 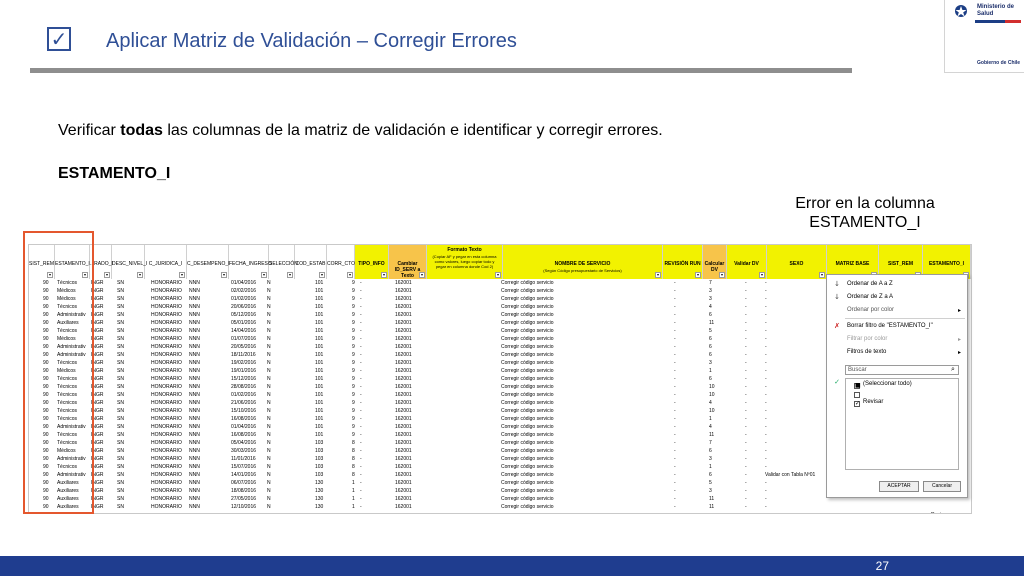 I want to click on estamento-highlight-frame, so click(x=58, y=372).